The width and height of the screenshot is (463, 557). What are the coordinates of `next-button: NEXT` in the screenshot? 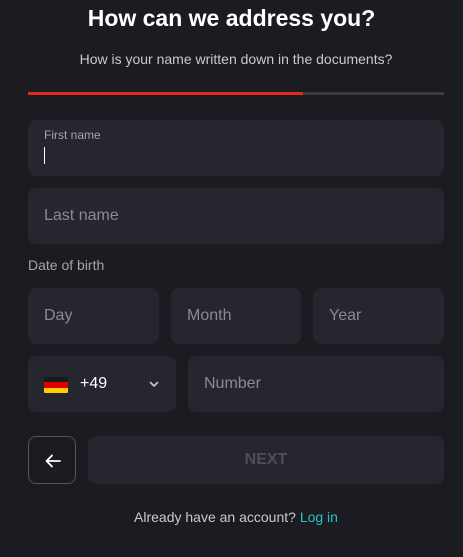 It's located at (266, 460).